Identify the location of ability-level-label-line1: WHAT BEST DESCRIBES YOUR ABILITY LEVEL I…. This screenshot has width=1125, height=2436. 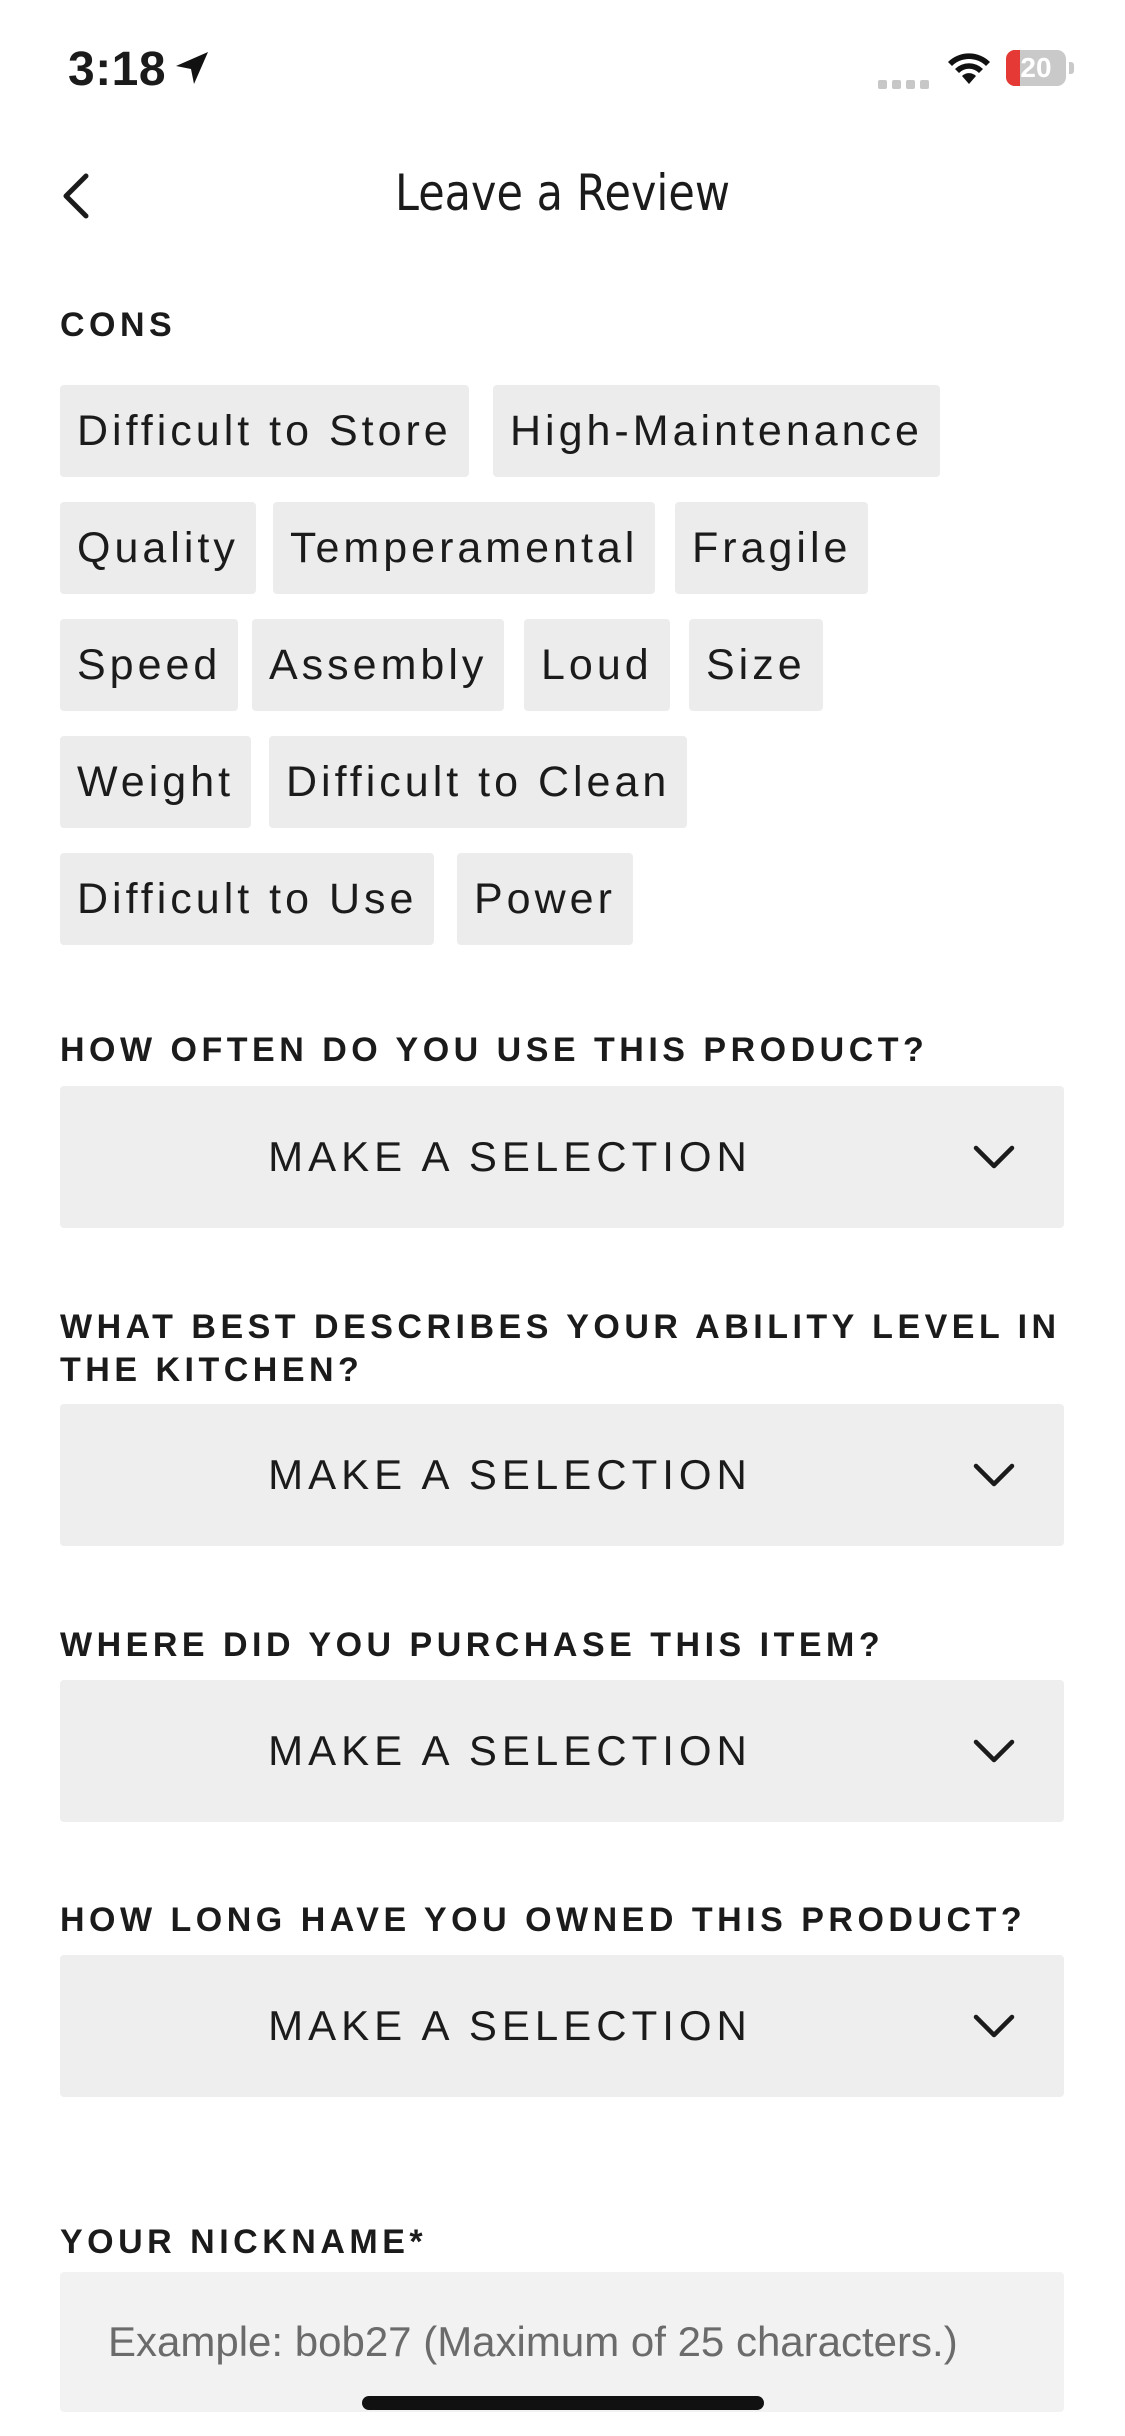
(560, 1327).